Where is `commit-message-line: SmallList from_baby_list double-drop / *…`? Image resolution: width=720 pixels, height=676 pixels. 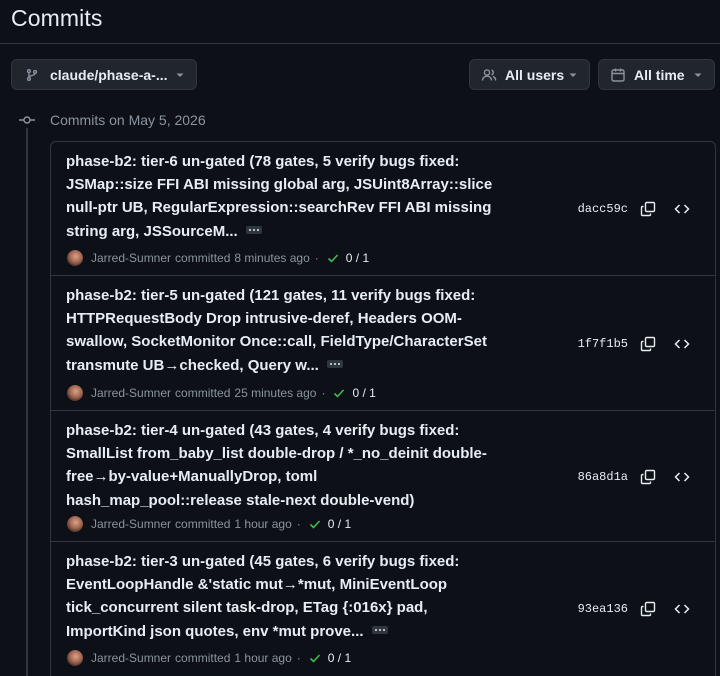 commit-message-line: SmallList from_baby_list double-drop / *… is located at coordinates (276, 454).